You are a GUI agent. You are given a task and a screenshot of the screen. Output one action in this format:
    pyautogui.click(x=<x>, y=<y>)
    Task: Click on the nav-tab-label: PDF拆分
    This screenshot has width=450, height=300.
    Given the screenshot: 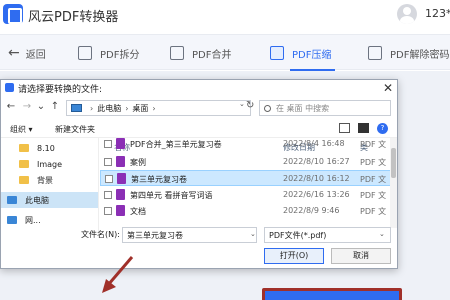 What is the action you would take?
    pyautogui.click(x=120, y=55)
    